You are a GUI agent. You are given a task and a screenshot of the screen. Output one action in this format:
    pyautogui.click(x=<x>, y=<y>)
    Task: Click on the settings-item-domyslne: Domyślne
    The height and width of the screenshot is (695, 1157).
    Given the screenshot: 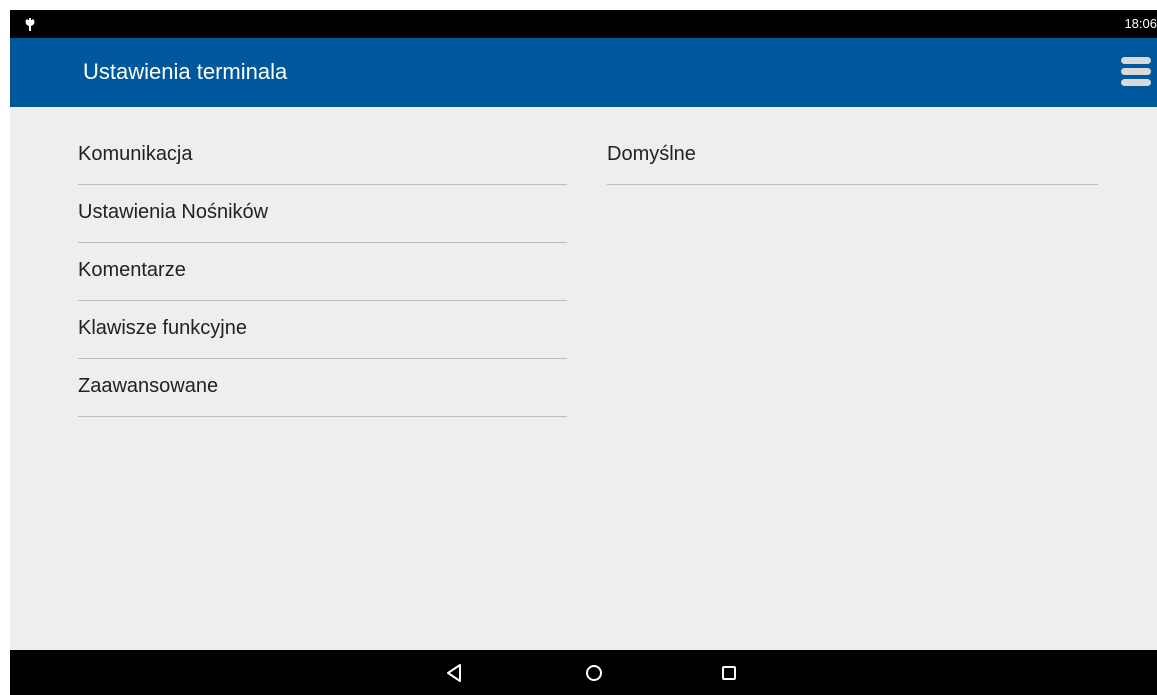 What is the action you would take?
    pyautogui.click(x=852, y=156)
    